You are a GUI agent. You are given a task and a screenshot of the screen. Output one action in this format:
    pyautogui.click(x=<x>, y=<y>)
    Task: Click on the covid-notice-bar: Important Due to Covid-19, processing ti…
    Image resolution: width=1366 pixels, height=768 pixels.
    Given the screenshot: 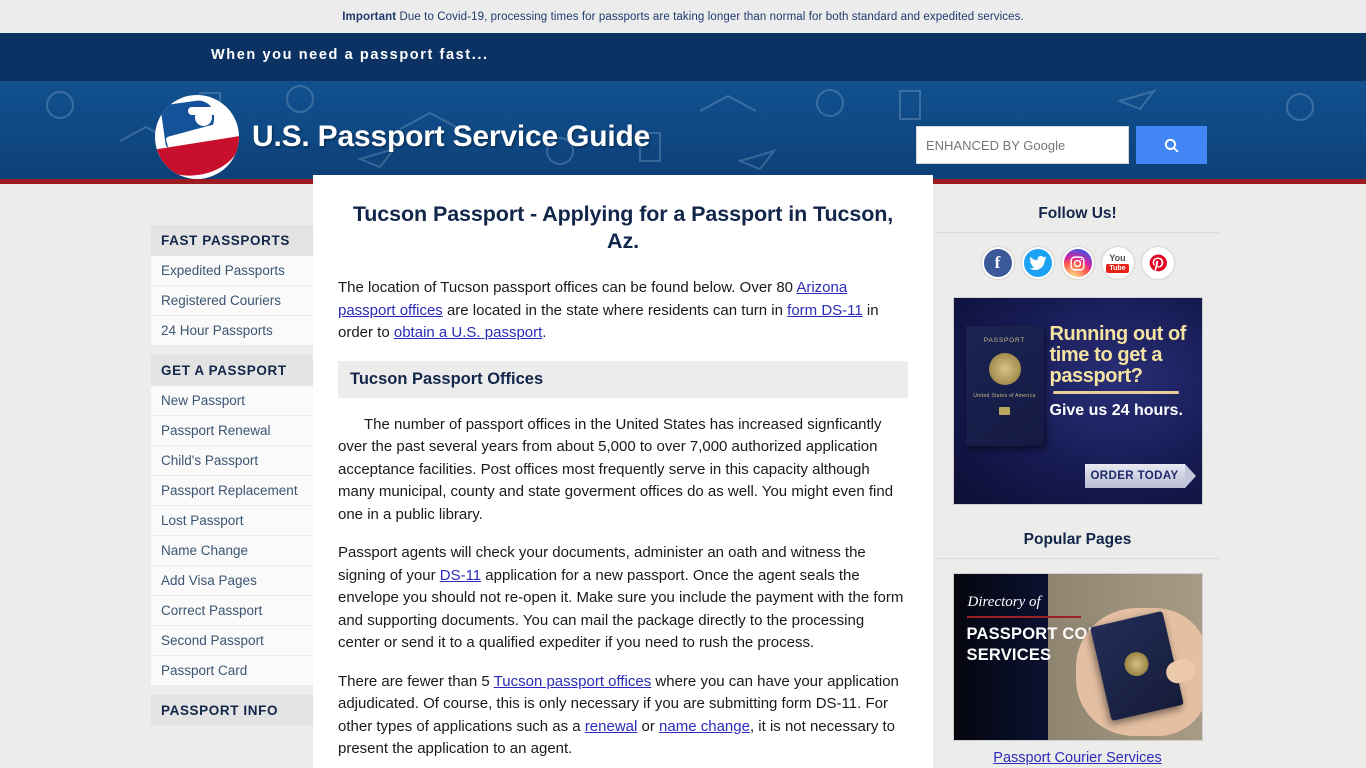 What is the action you would take?
    pyautogui.click(x=683, y=16)
    